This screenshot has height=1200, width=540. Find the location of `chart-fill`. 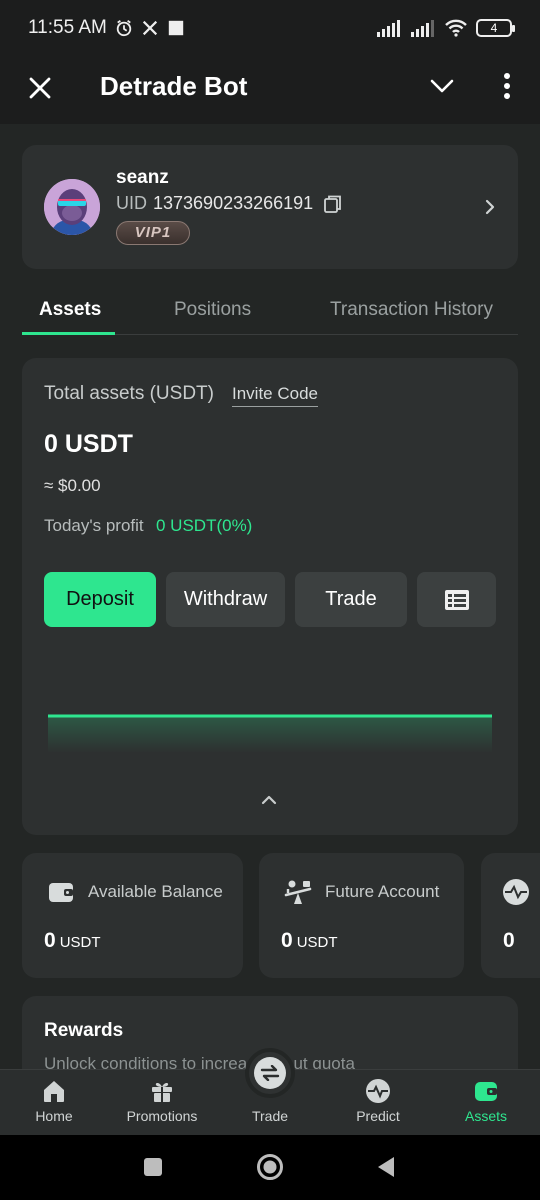

chart-fill is located at coordinates (270, 735).